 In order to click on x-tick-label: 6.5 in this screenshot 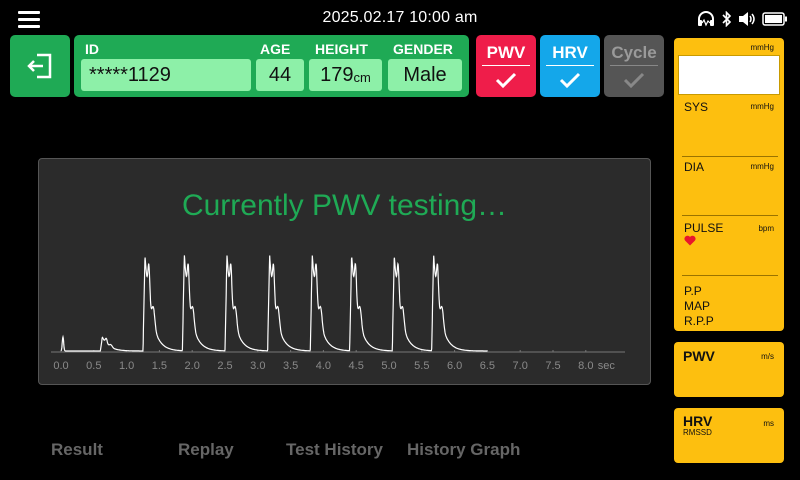, I will do `click(487, 366)`.